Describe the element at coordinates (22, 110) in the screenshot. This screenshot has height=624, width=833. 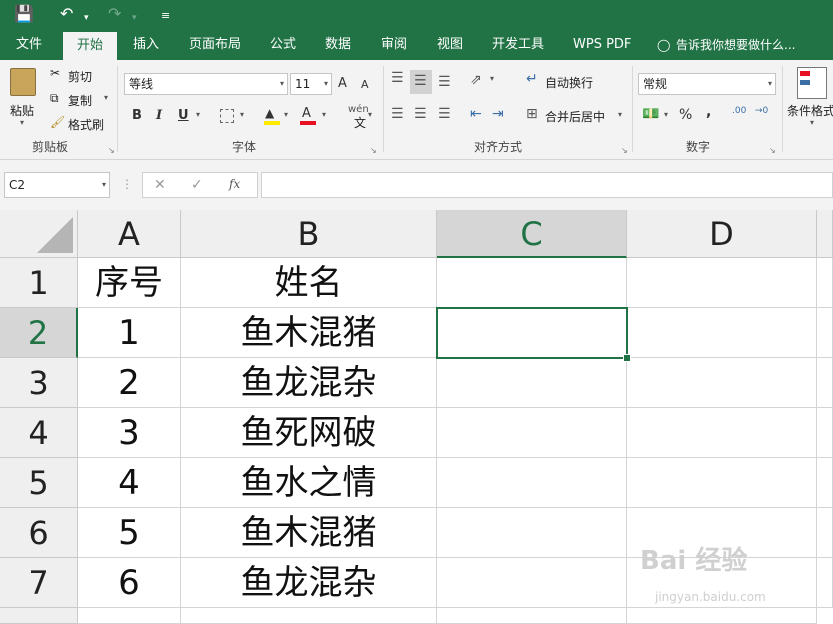
I see `paste-button: 粘贴` at that location.